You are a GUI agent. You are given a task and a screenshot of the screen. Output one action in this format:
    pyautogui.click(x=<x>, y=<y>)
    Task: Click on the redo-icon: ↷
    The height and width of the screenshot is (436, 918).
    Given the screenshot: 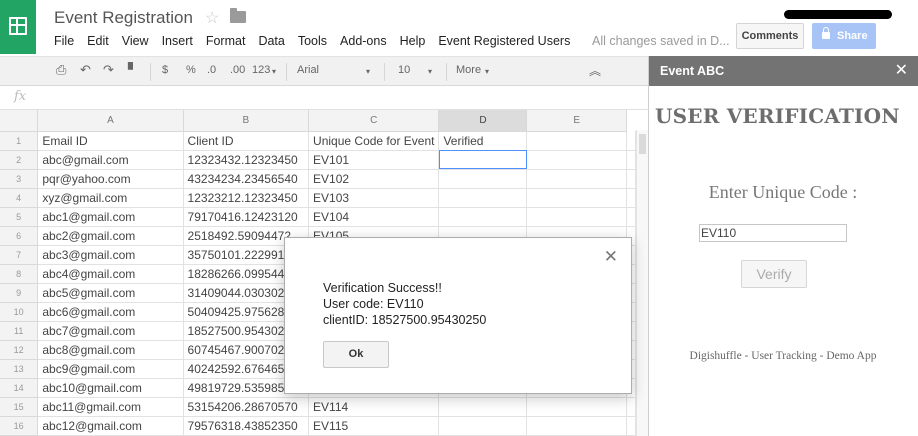 What is the action you would take?
    pyautogui.click(x=108, y=70)
    